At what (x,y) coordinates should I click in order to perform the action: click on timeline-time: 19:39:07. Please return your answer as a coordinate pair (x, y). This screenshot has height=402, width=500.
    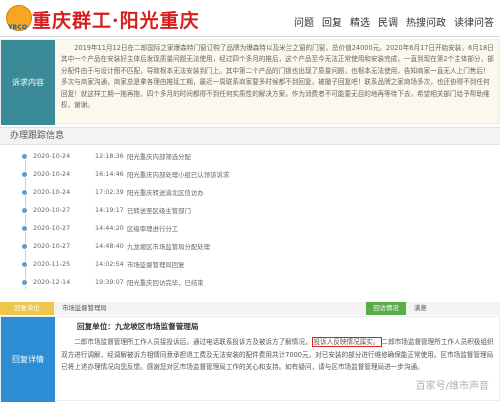
    Looking at the image, I should click on (109, 282).